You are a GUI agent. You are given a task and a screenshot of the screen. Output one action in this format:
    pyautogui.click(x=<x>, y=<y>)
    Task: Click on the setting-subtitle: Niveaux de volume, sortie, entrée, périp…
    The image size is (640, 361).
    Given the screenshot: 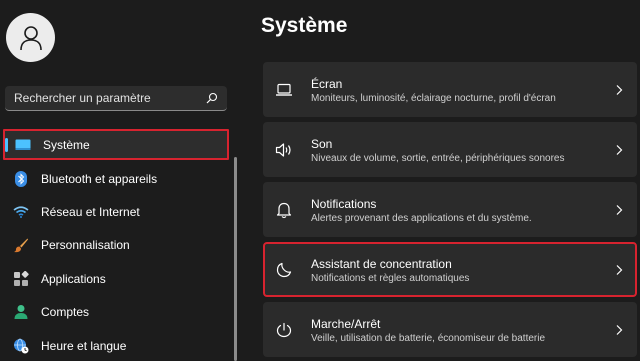 What is the action you would take?
    pyautogui.click(x=438, y=158)
    